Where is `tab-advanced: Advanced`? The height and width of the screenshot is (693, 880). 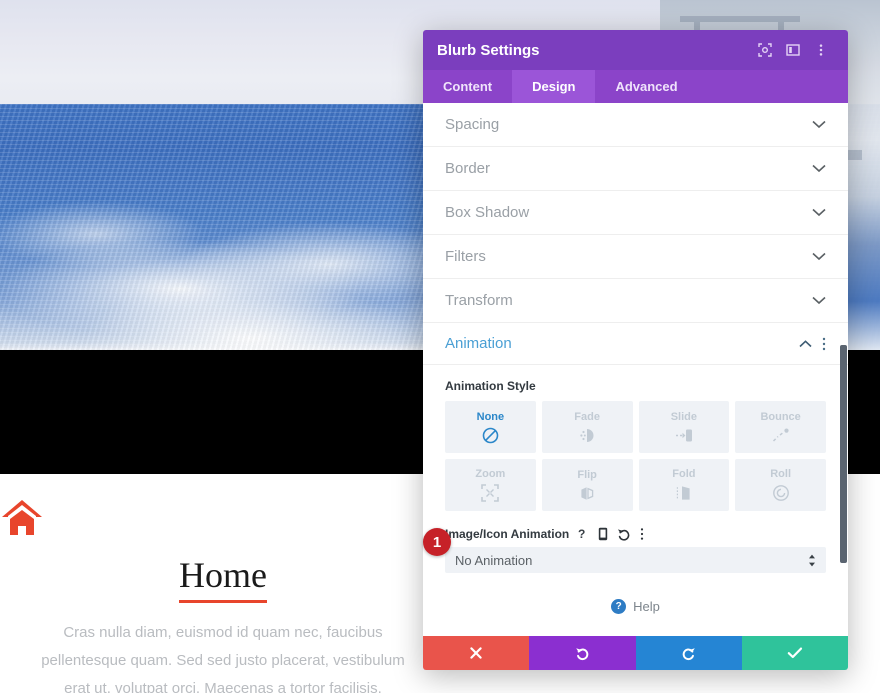
tab-advanced: Advanced is located at coordinates (646, 86).